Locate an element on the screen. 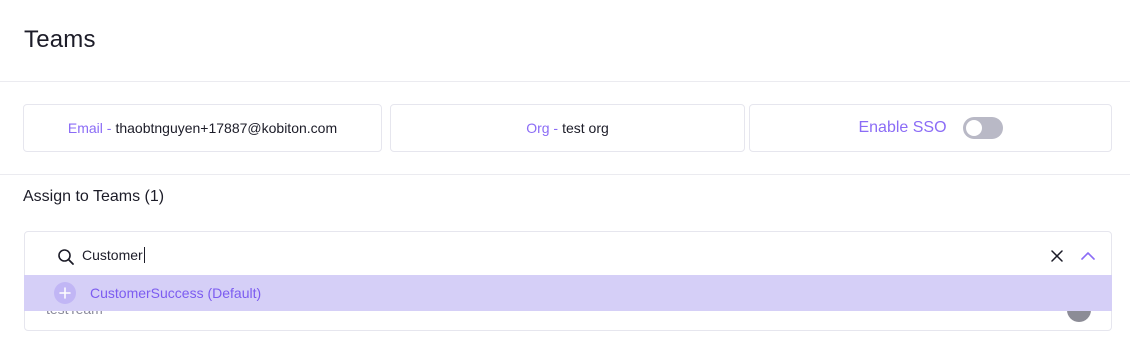 Image resolution: width=1130 pixels, height=346 pixels. team-search-value: Customer is located at coordinates (112, 255).